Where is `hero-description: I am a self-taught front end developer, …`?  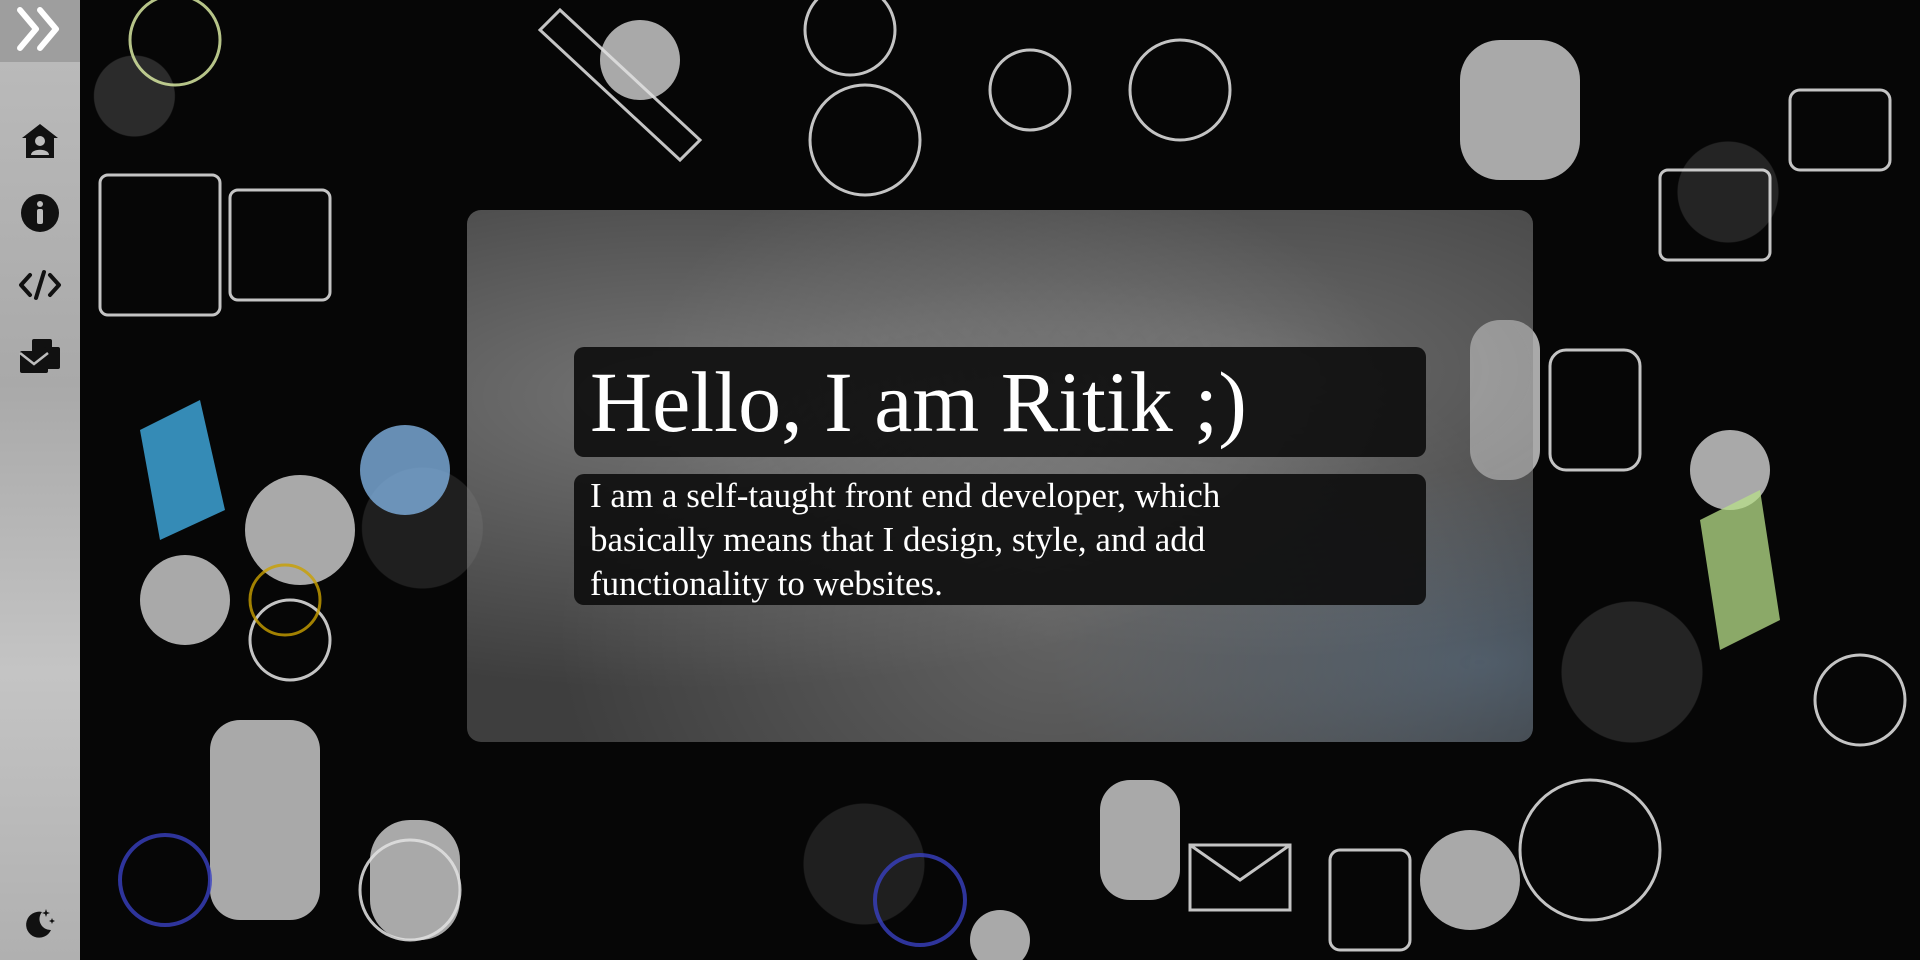
hero-description: I am a self-taught front end developer, … is located at coordinates (1000, 539).